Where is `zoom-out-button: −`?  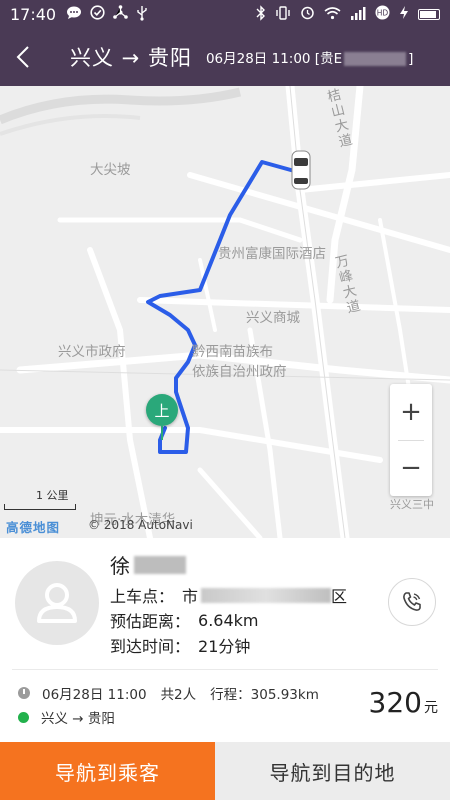 zoom-out-button: − is located at coordinates (411, 468).